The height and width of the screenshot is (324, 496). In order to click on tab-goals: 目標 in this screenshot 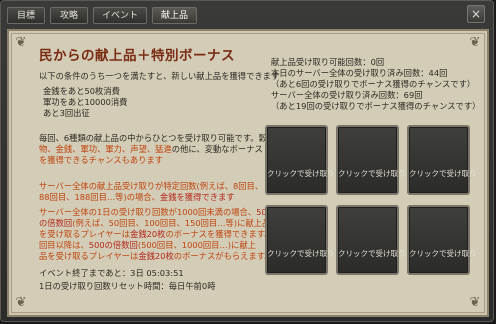, I will do `click(26, 15)`.